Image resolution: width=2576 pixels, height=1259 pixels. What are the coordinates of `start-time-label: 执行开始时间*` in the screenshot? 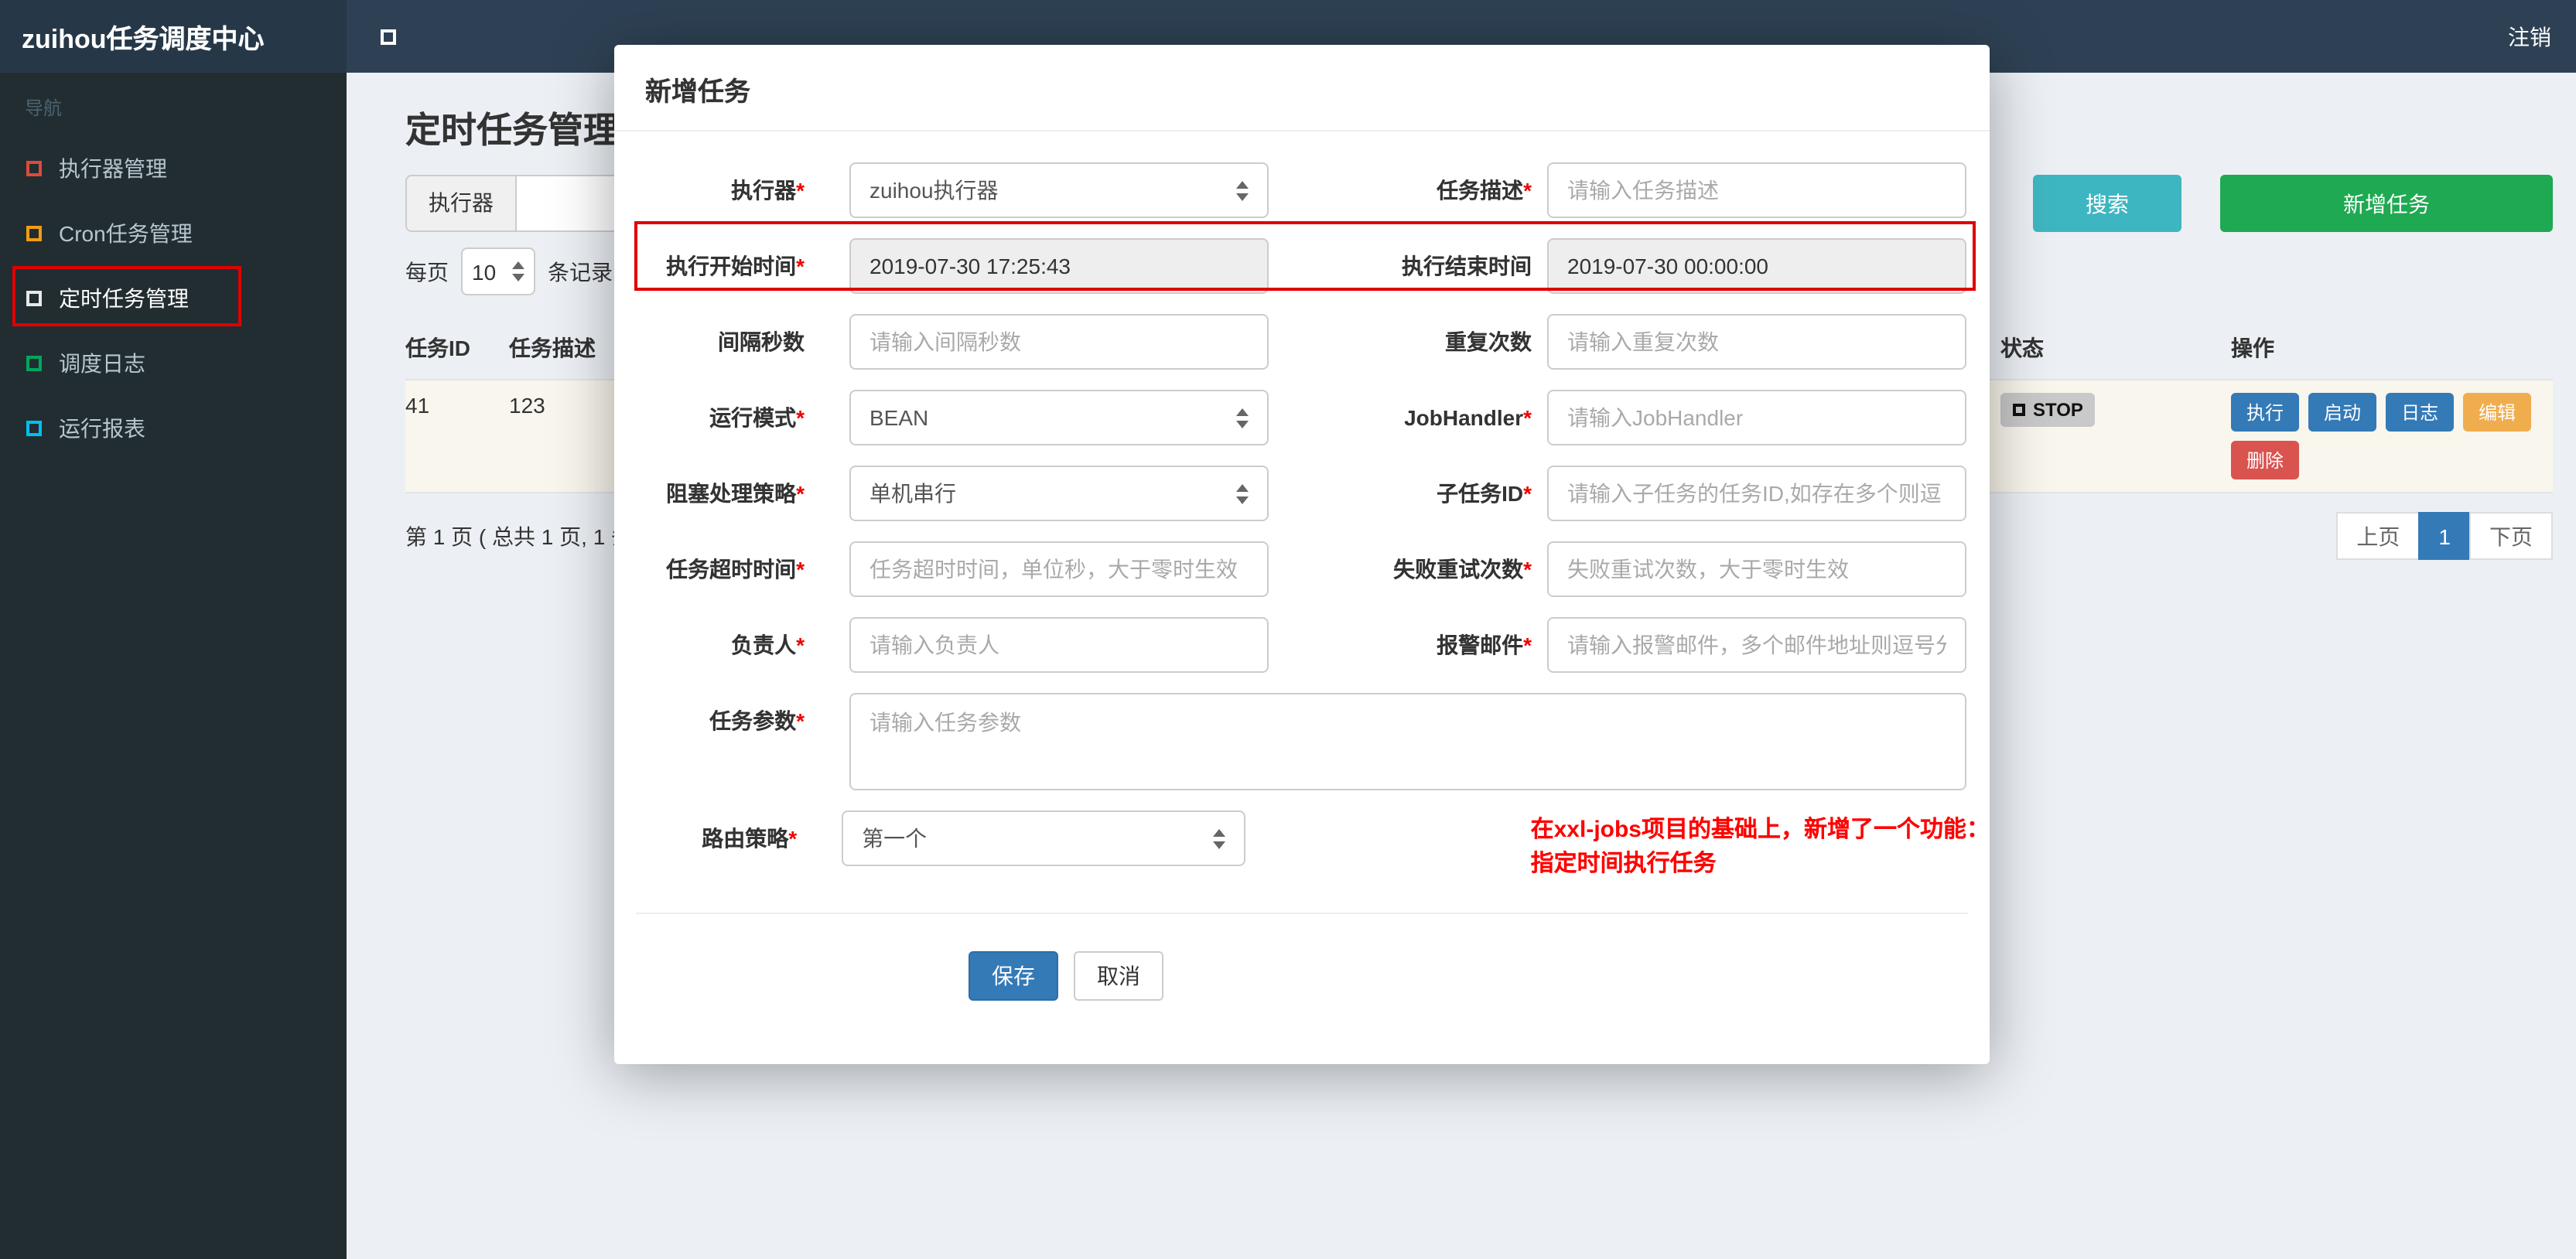 It's located at (731, 266).